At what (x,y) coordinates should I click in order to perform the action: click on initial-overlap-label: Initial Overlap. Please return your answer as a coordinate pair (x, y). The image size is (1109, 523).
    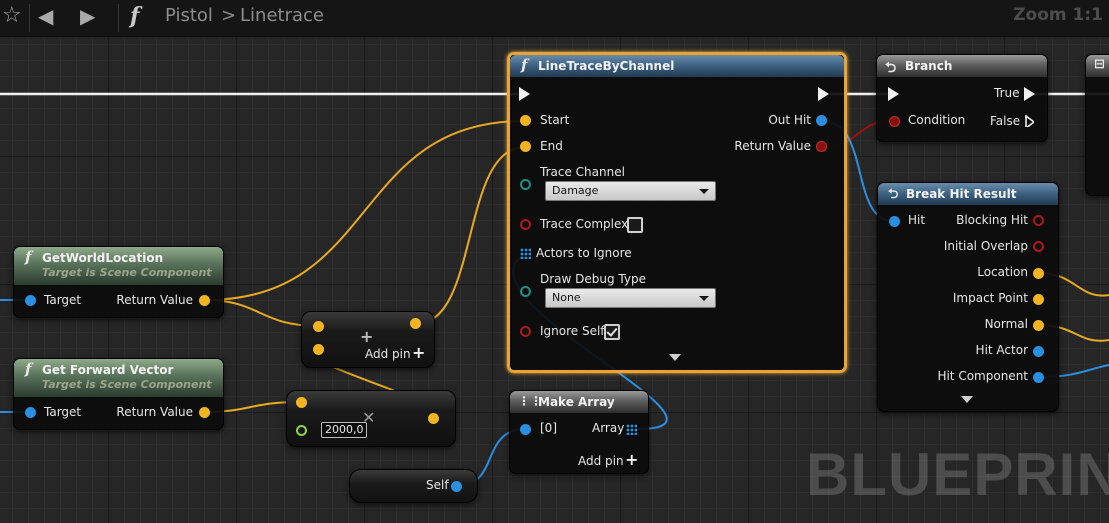
    Looking at the image, I should click on (985, 246).